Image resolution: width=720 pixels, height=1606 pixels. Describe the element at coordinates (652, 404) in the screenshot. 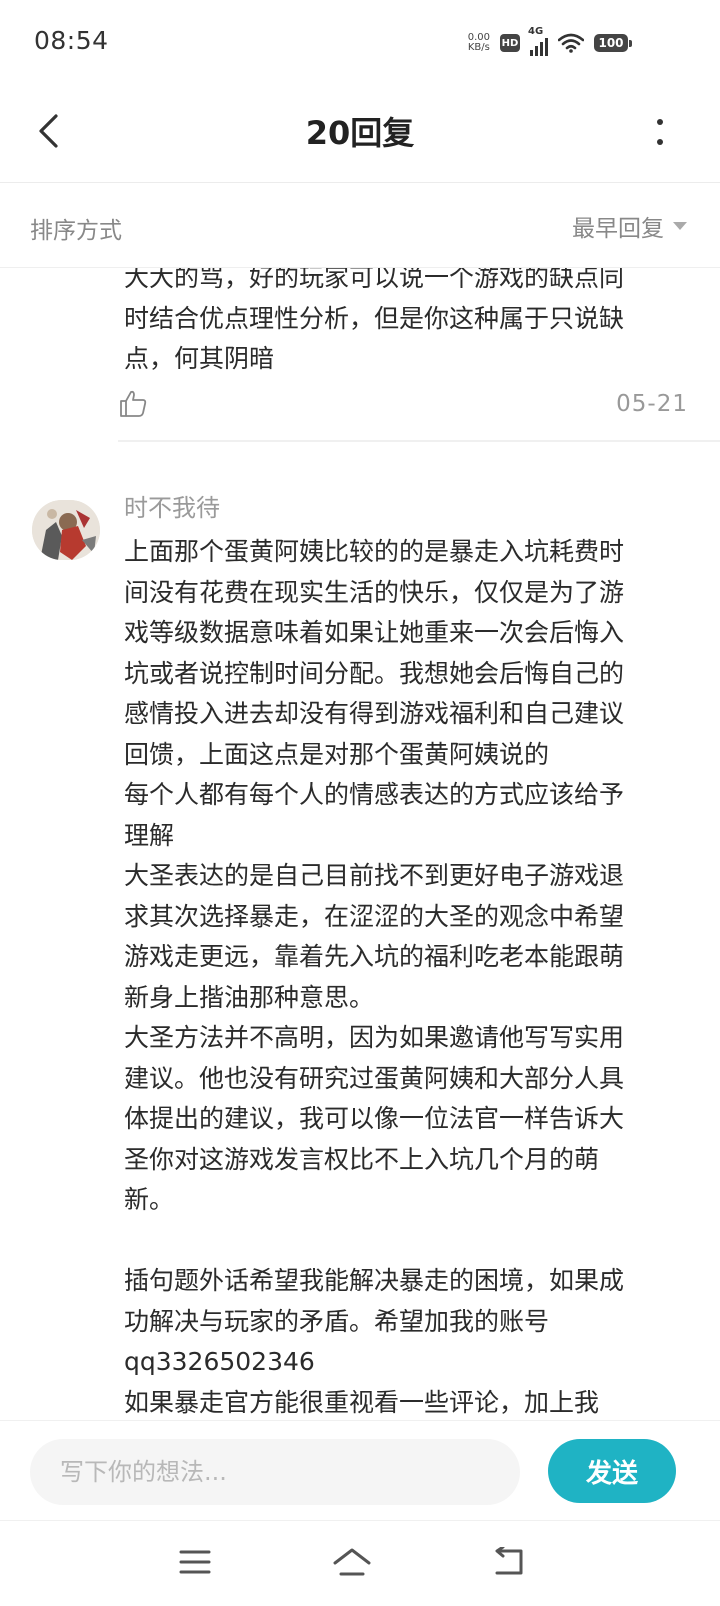

I see `comment-date: 05-21` at that location.